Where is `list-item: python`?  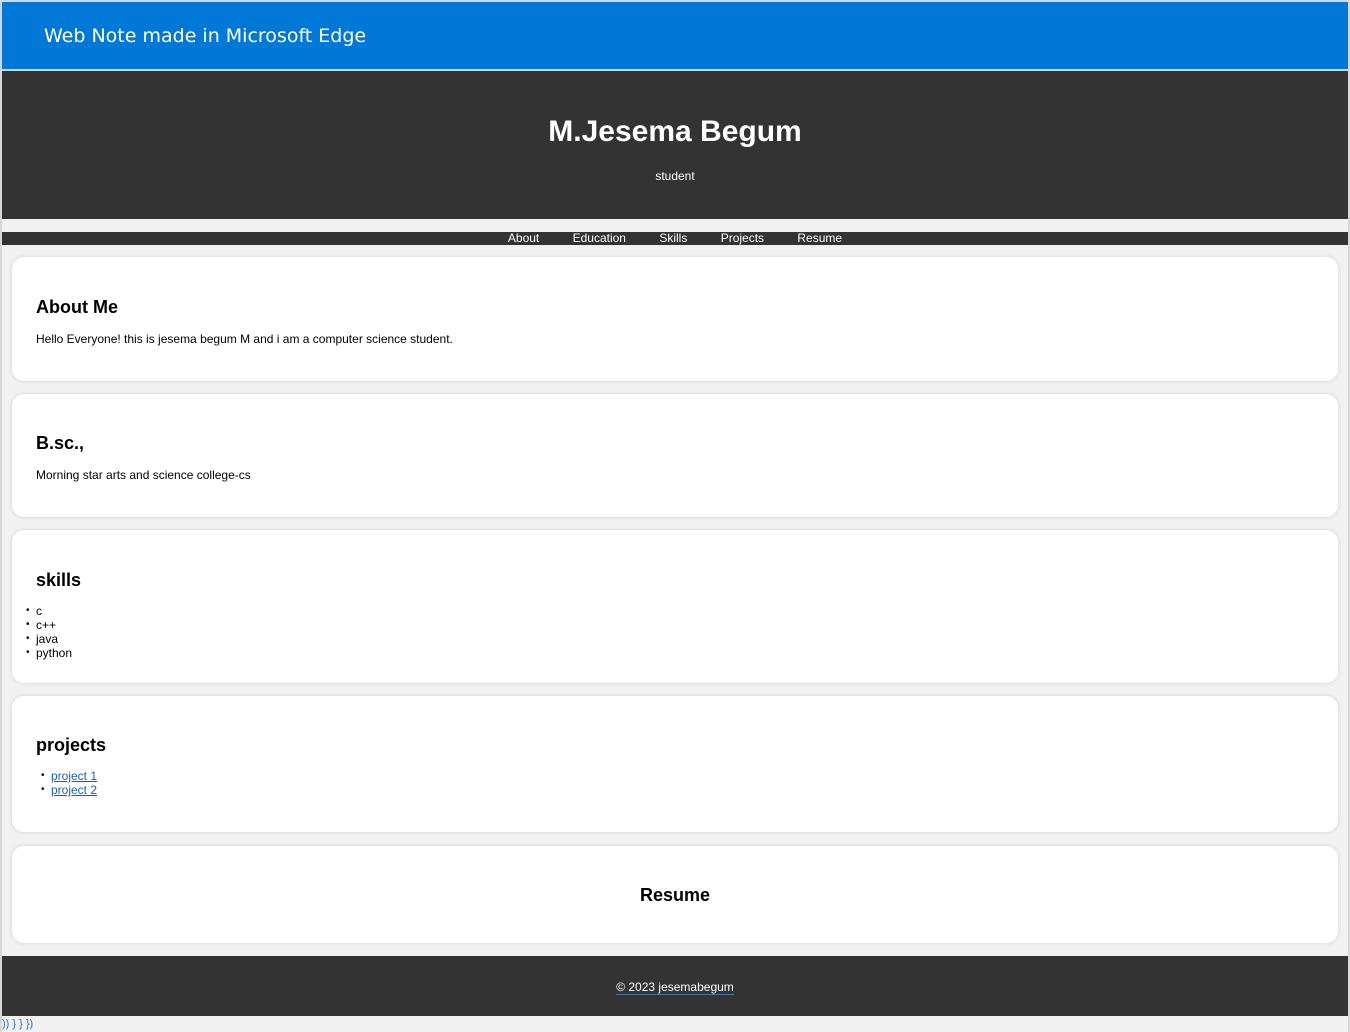 list-item: python is located at coordinates (49, 653).